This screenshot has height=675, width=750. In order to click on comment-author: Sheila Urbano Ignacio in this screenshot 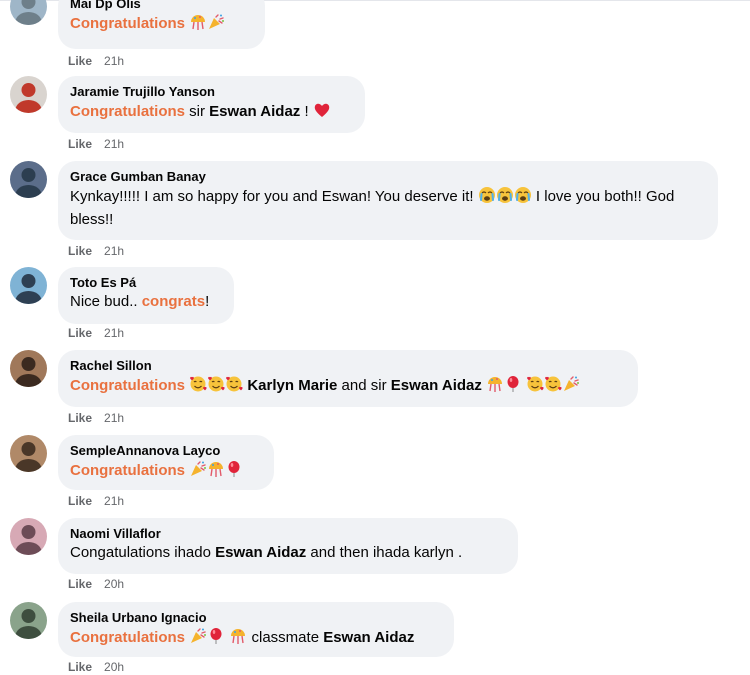, I will do `click(256, 617)`.